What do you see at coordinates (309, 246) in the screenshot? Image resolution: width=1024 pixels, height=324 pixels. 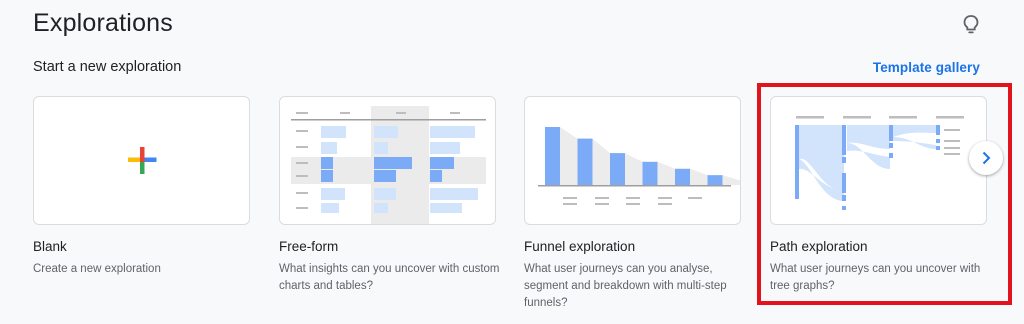 I see `card-title: Free-form` at bounding box center [309, 246].